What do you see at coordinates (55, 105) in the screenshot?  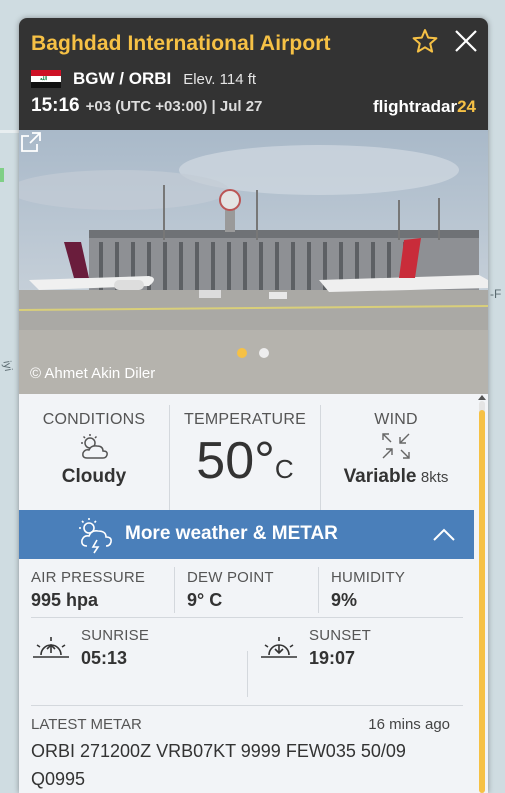 I see `local-time: 15:16` at bounding box center [55, 105].